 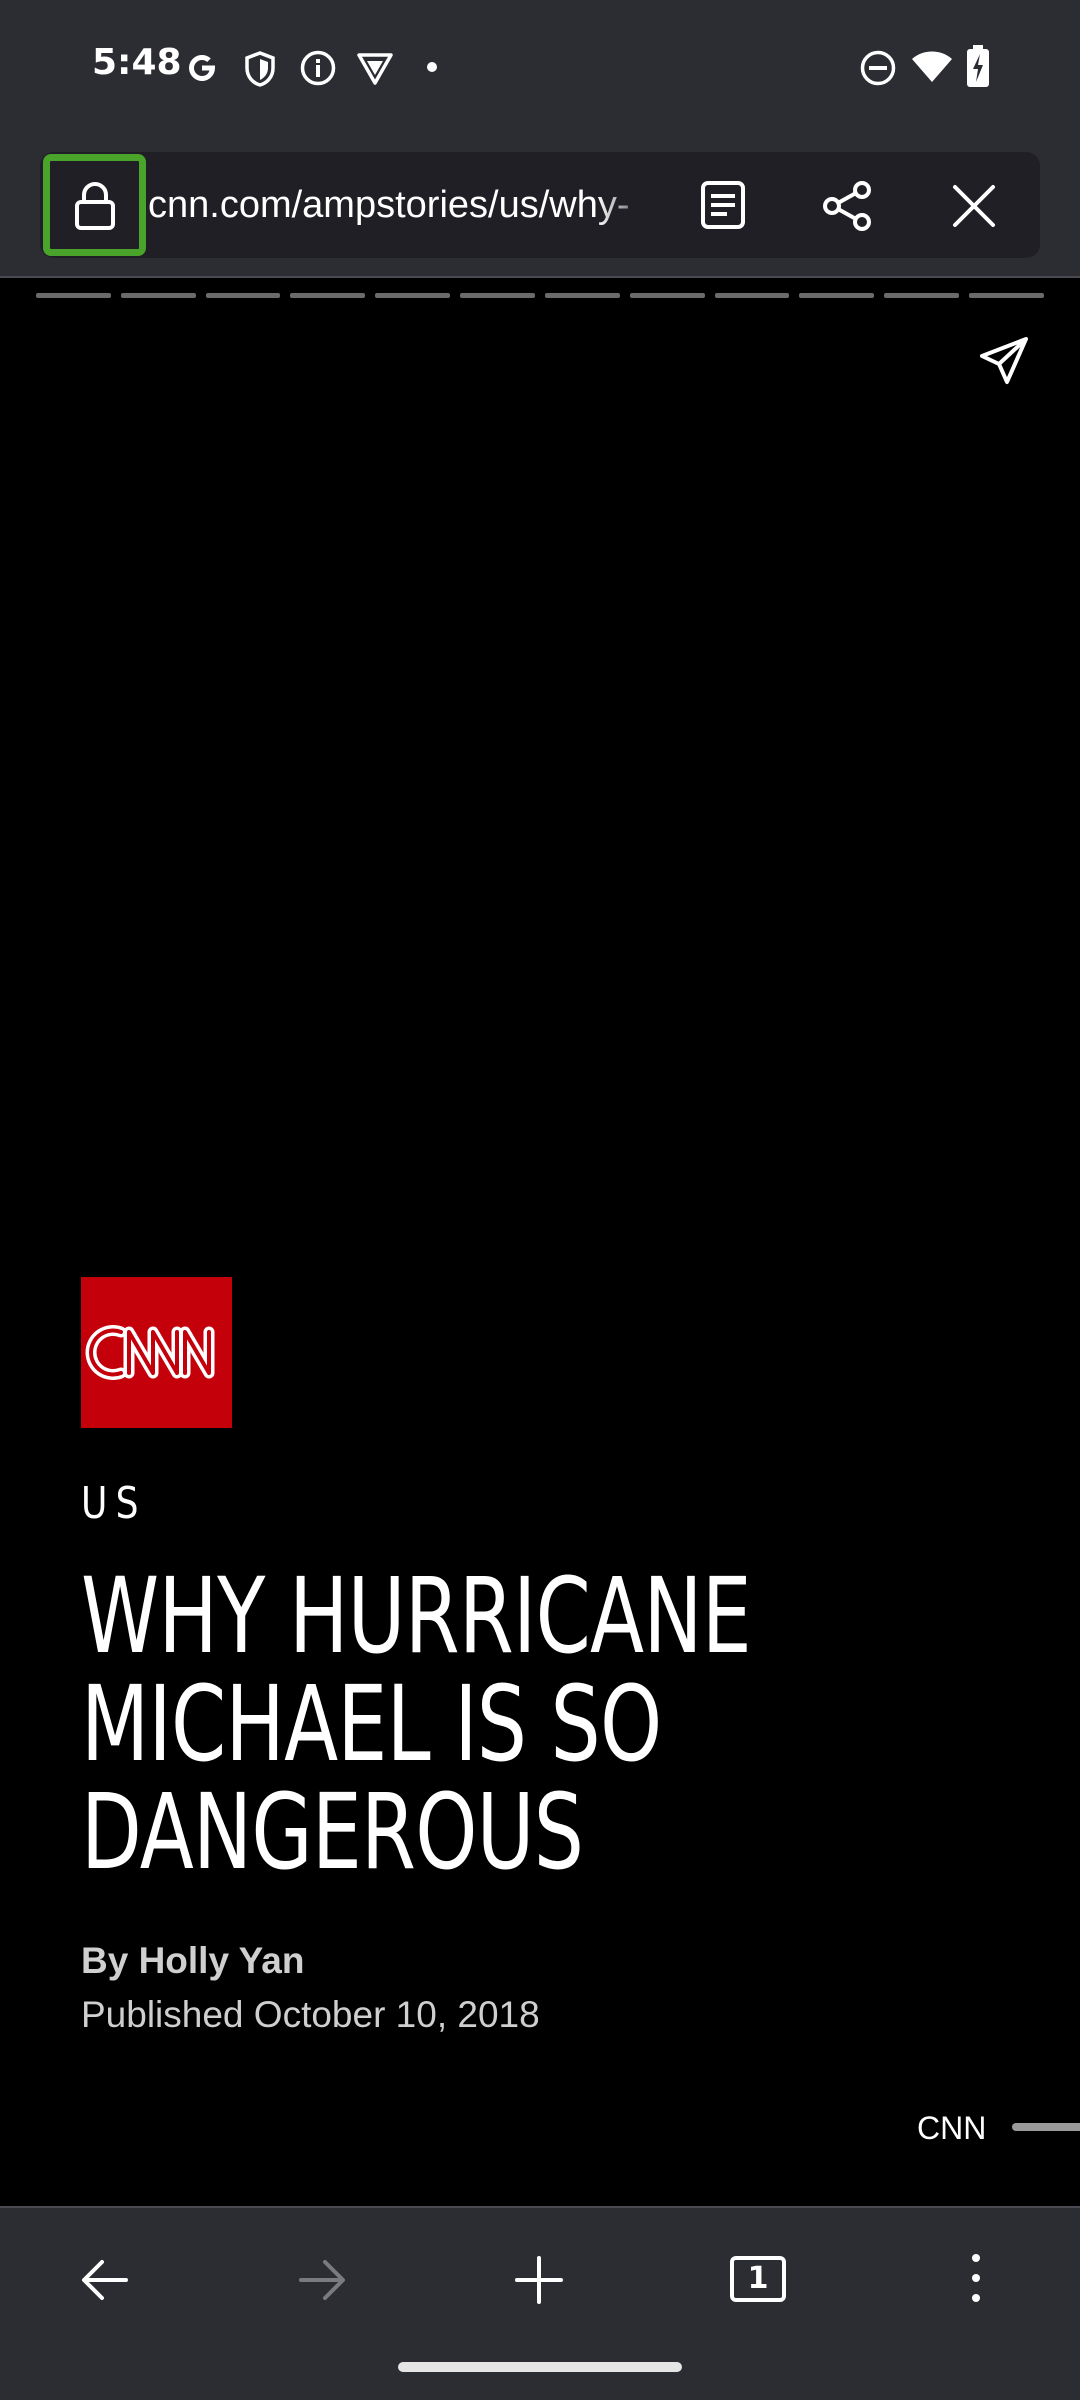 What do you see at coordinates (1046, 2127) in the screenshot?
I see `attribution-bar` at bounding box center [1046, 2127].